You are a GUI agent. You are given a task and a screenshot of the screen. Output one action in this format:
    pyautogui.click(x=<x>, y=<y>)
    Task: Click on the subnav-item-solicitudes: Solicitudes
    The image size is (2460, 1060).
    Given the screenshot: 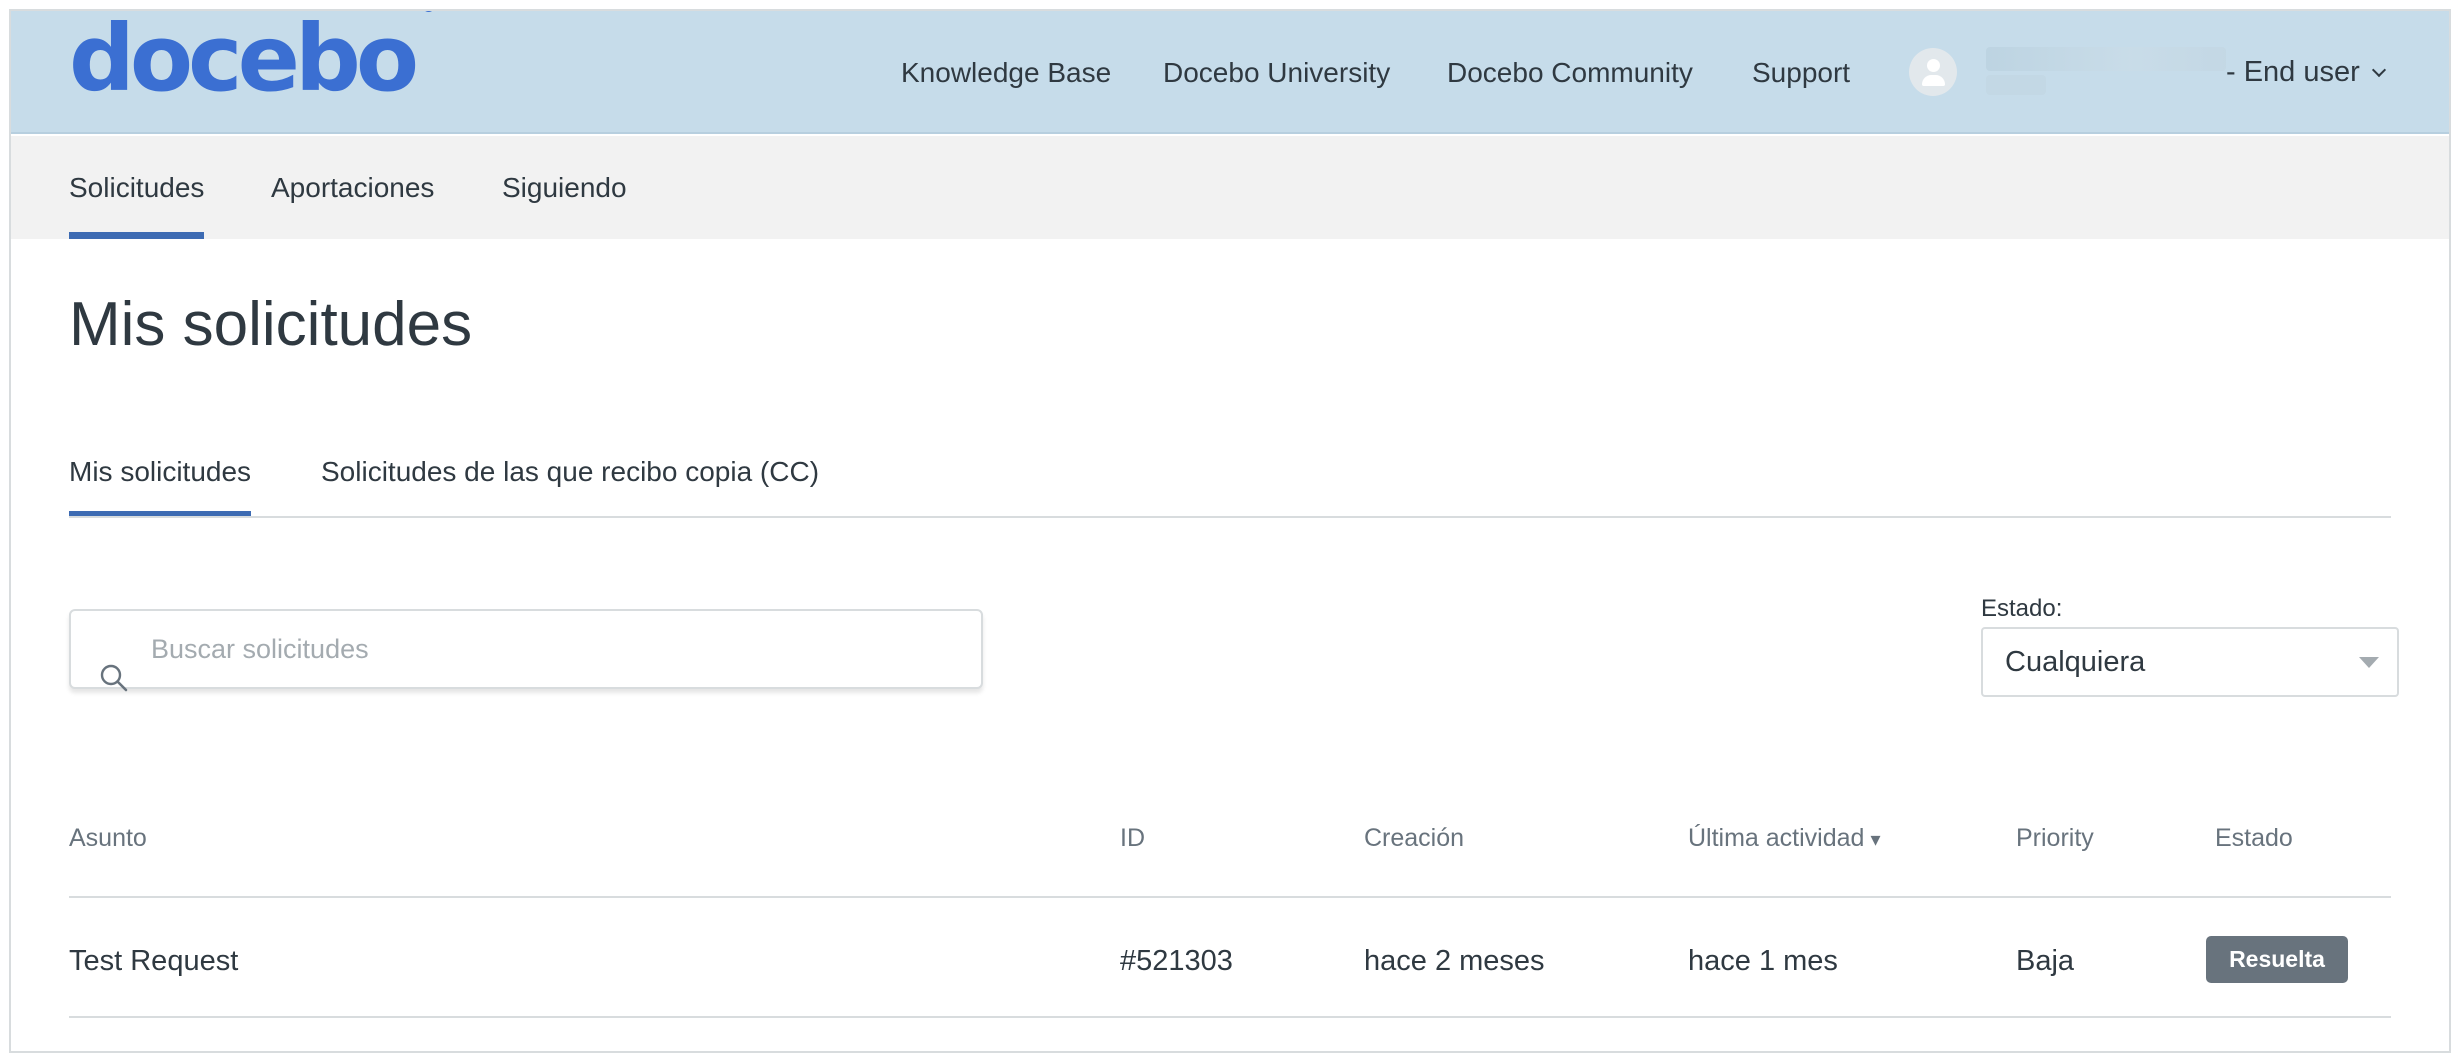 What is the action you would take?
    pyautogui.click(x=137, y=187)
    